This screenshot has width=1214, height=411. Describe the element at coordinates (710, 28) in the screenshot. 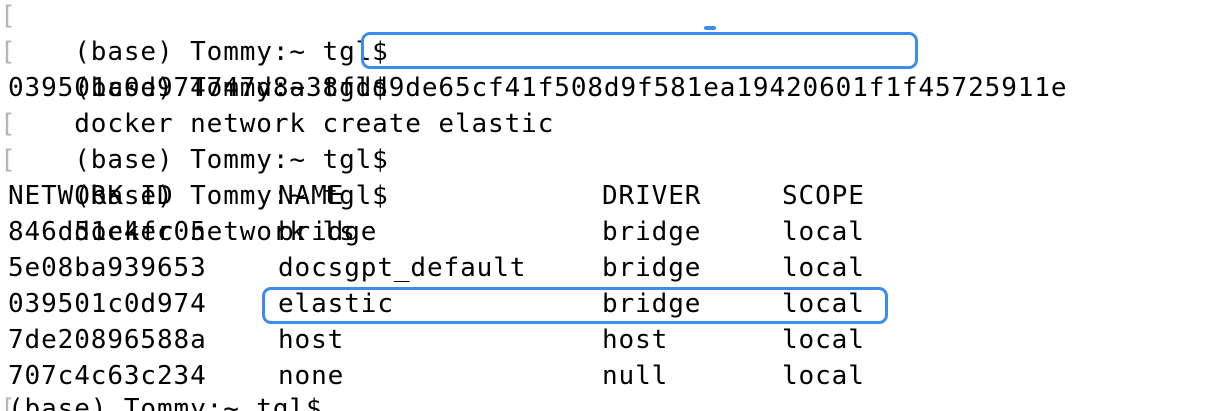

I see `cursor-marker` at that location.